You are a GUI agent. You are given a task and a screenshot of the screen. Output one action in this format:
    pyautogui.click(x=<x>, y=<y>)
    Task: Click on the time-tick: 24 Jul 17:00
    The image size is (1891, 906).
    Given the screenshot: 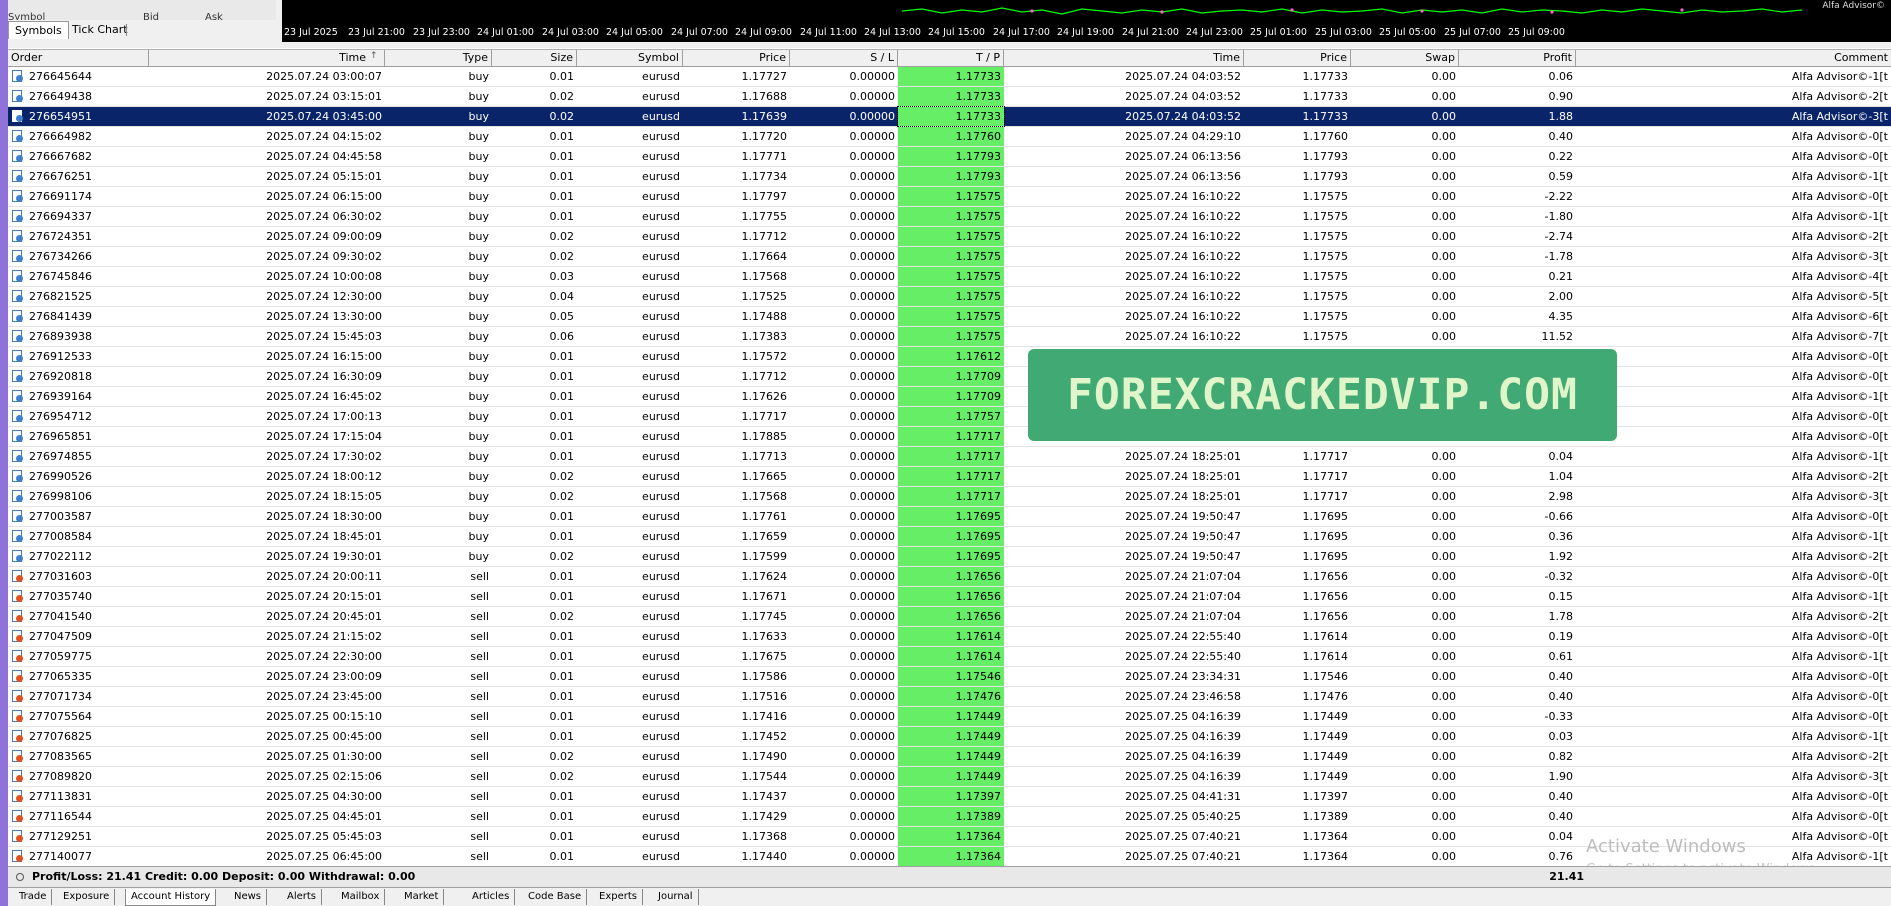 What is the action you would take?
    pyautogui.click(x=1021, y=32)
    